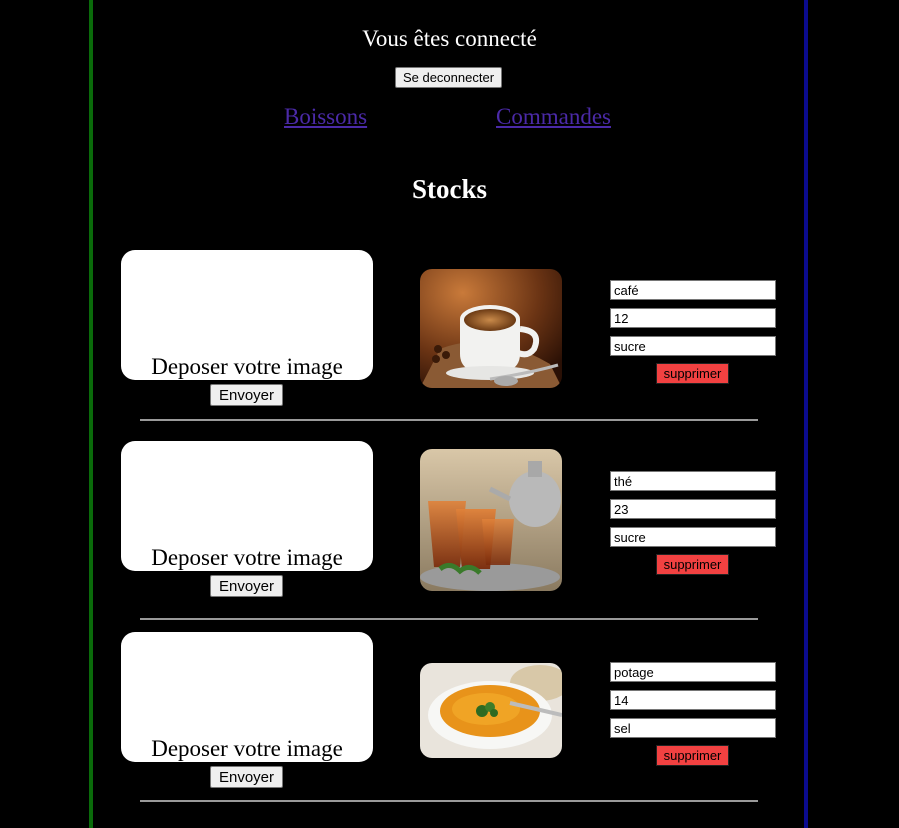  I want to click on logout-button: Se deconnecter, so click(448, 77).